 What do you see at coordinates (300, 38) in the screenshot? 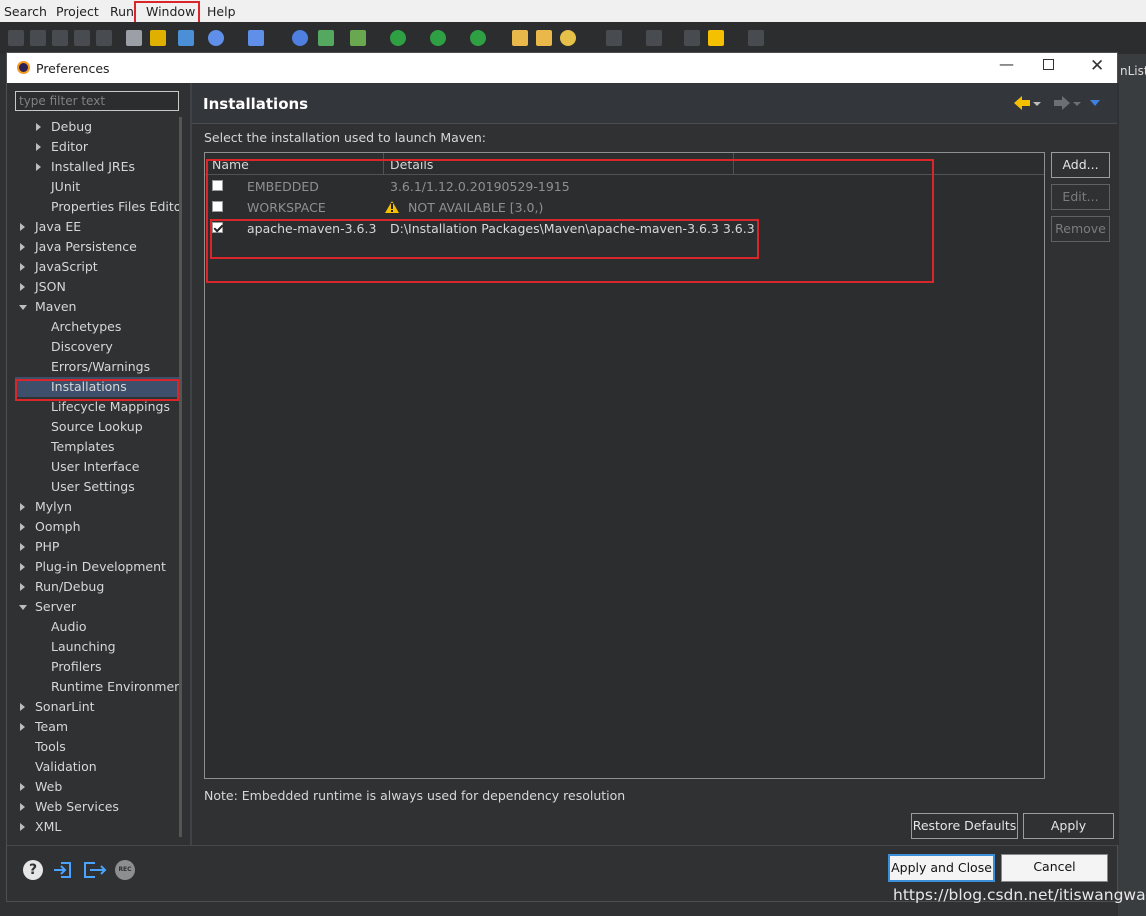
I see `globe-icon` at bounding box center [300, 38].